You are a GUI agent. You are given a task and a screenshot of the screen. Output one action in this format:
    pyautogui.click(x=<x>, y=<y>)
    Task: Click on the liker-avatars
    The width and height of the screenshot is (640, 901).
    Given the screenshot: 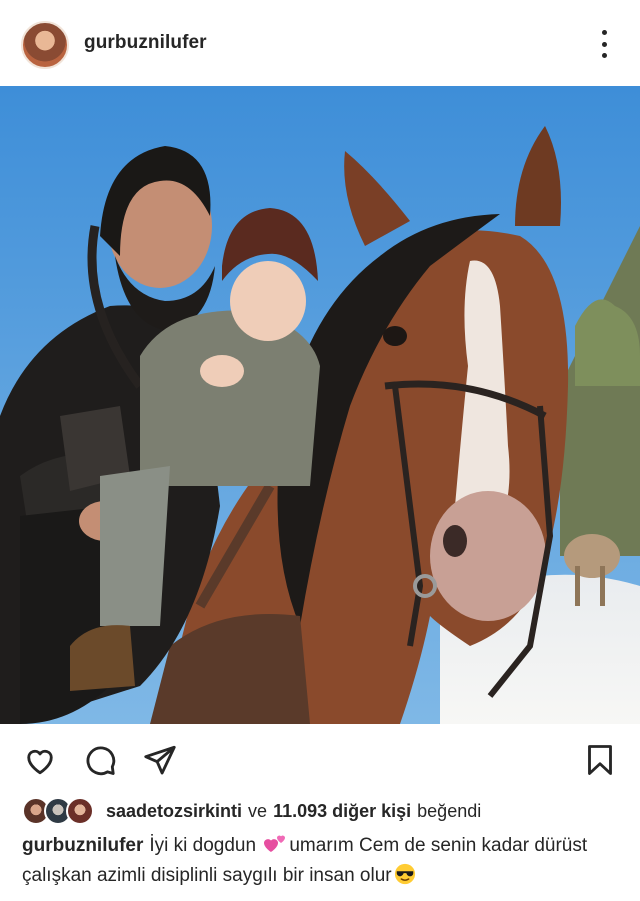 What is the action you would take?
    pyautogui.click(x=59, y=811)
    